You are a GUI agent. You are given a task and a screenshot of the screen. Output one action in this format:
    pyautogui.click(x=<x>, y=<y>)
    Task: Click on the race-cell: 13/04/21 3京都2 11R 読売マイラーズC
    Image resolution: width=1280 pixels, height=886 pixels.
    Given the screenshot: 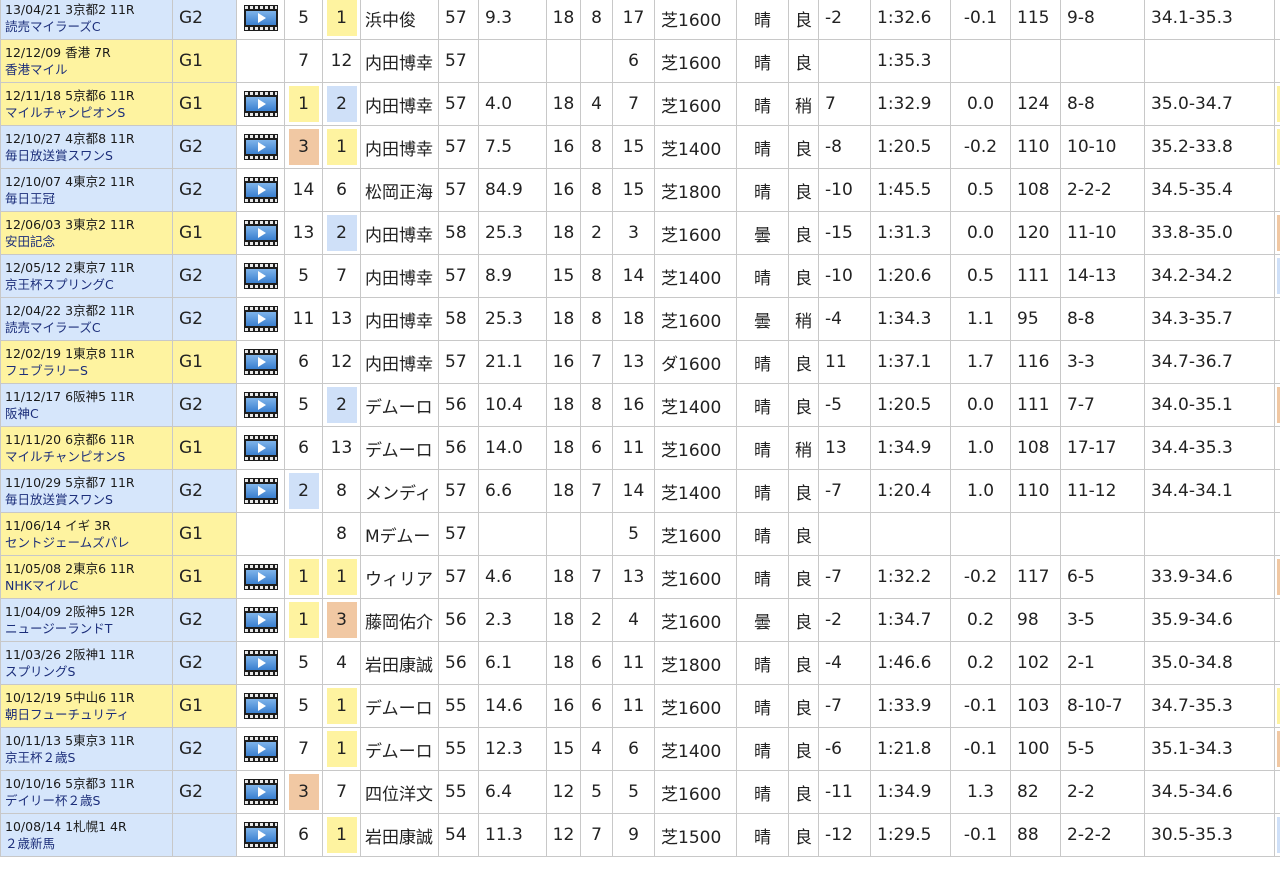 What is the action you would take?
    pyautogui.click(x=86, y=20)
    